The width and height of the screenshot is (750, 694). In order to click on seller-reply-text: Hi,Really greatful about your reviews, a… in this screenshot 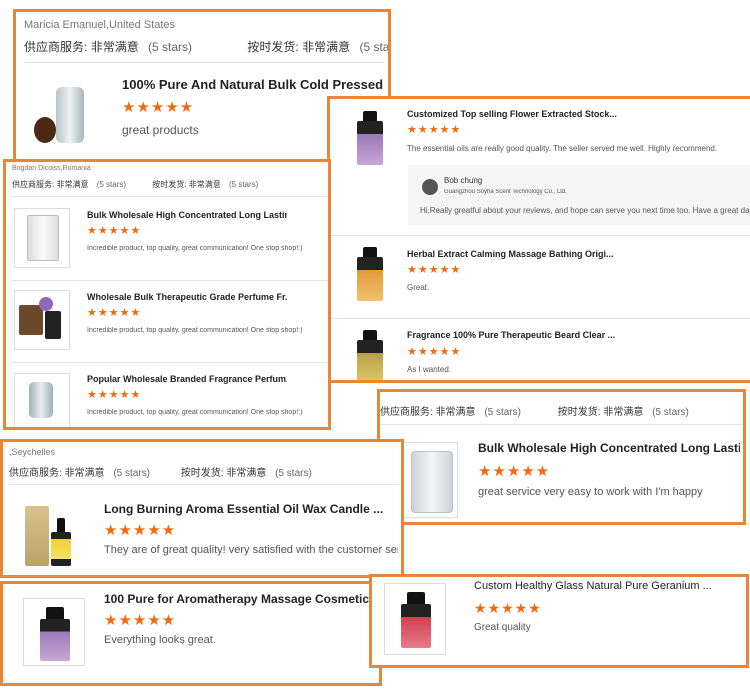, I will do `click(585, 210)`.